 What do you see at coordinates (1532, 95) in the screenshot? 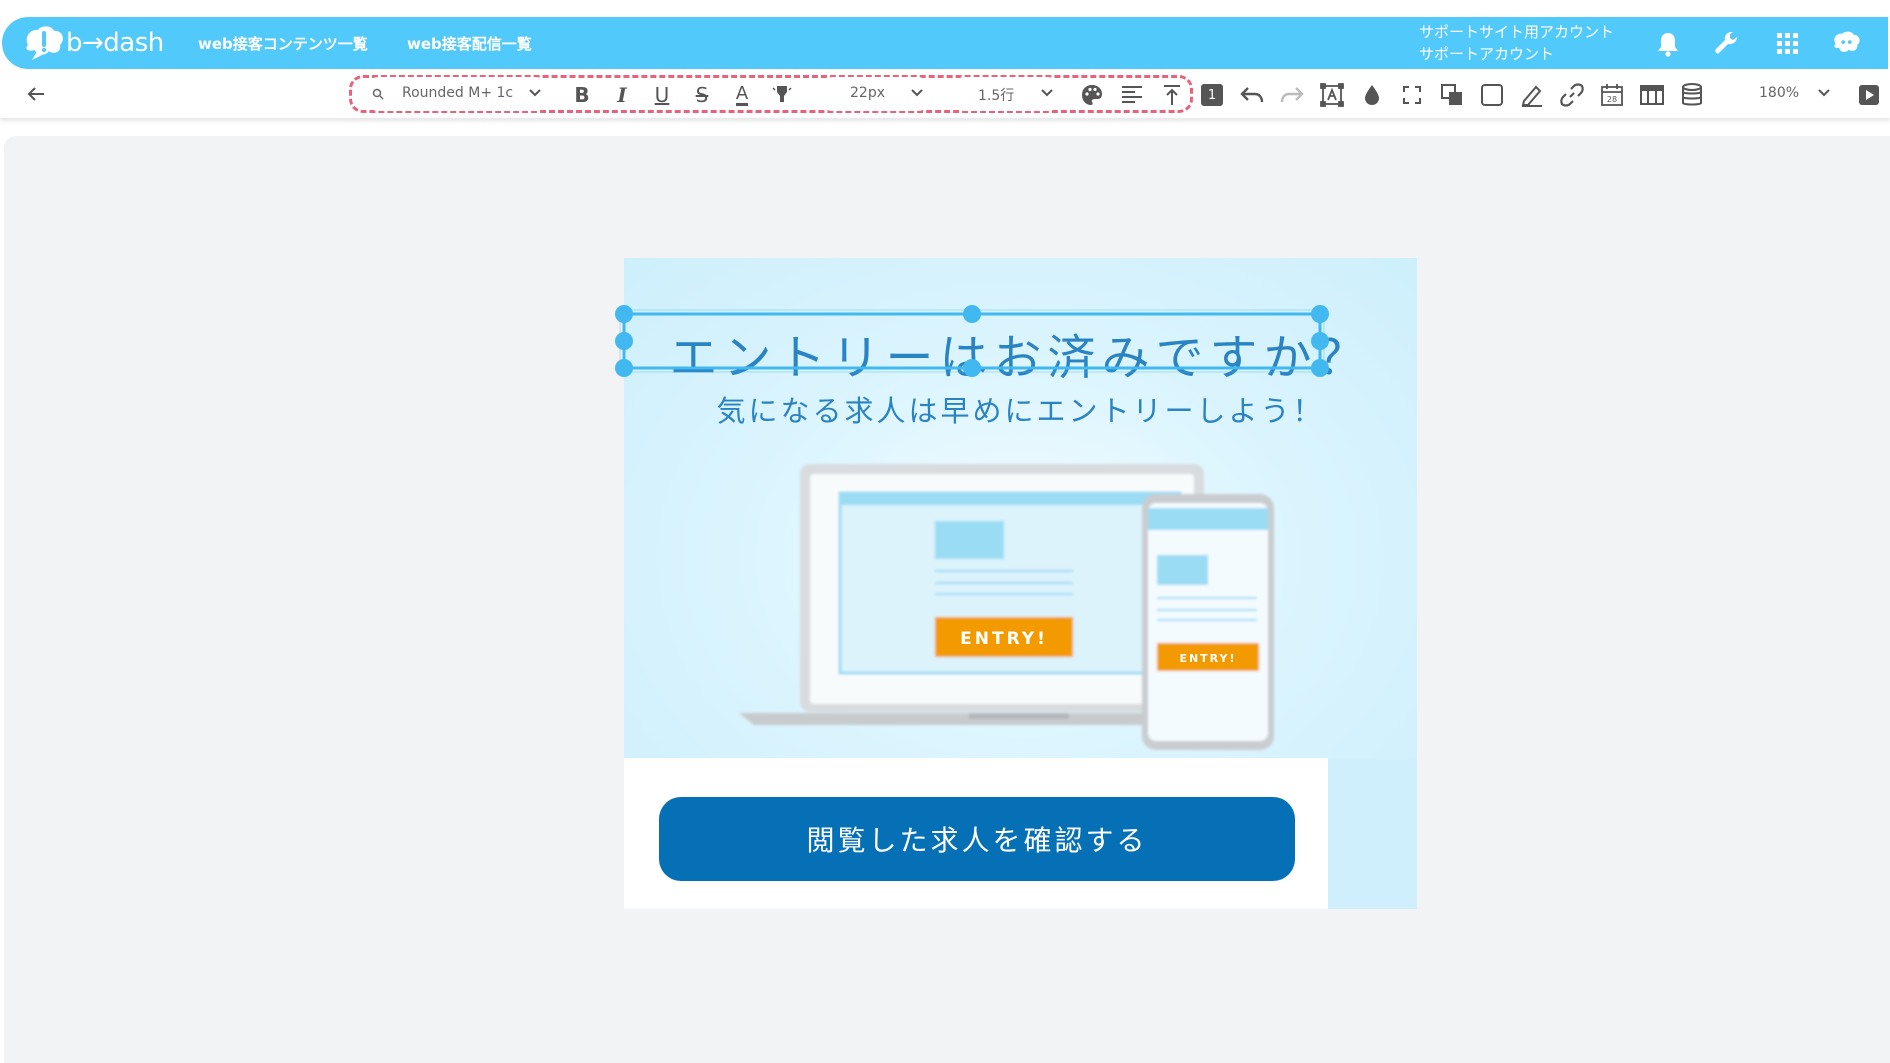
I see `pen-icon` at bounding box center [1532, 95].